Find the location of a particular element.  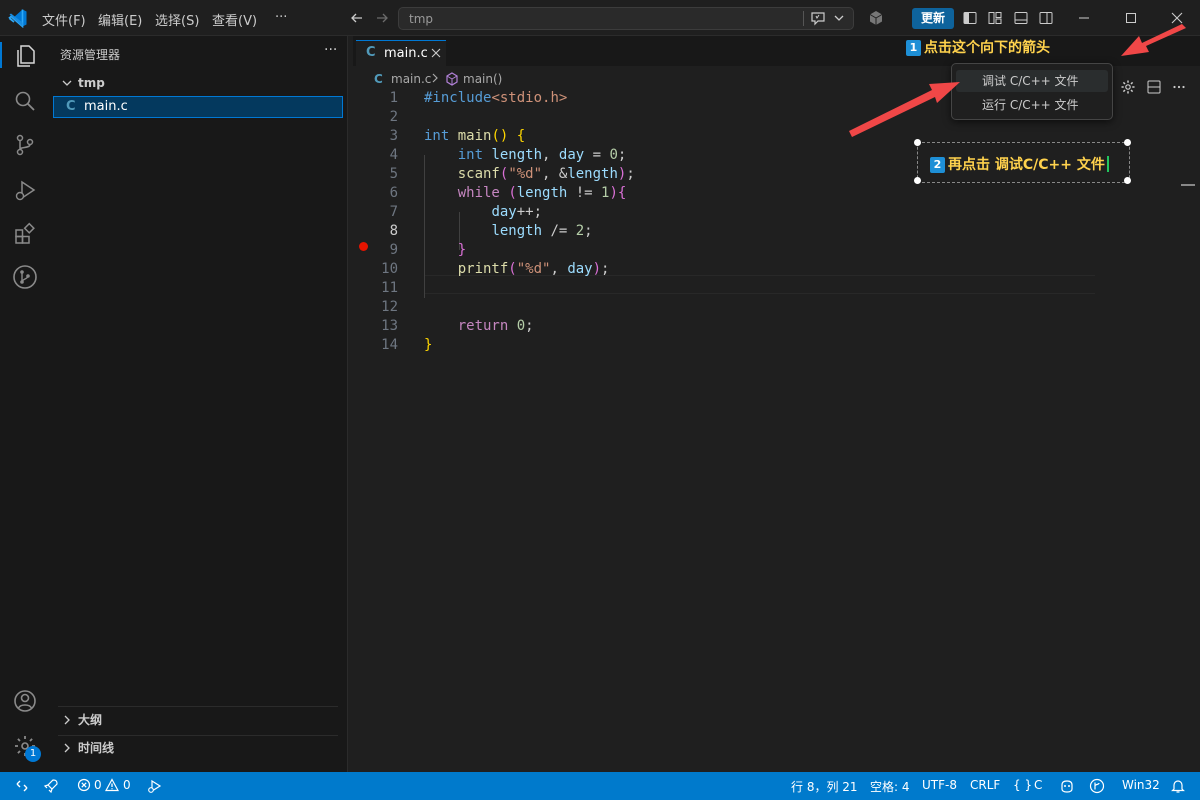

search-text: tmp is located at coordinates (421, 19).